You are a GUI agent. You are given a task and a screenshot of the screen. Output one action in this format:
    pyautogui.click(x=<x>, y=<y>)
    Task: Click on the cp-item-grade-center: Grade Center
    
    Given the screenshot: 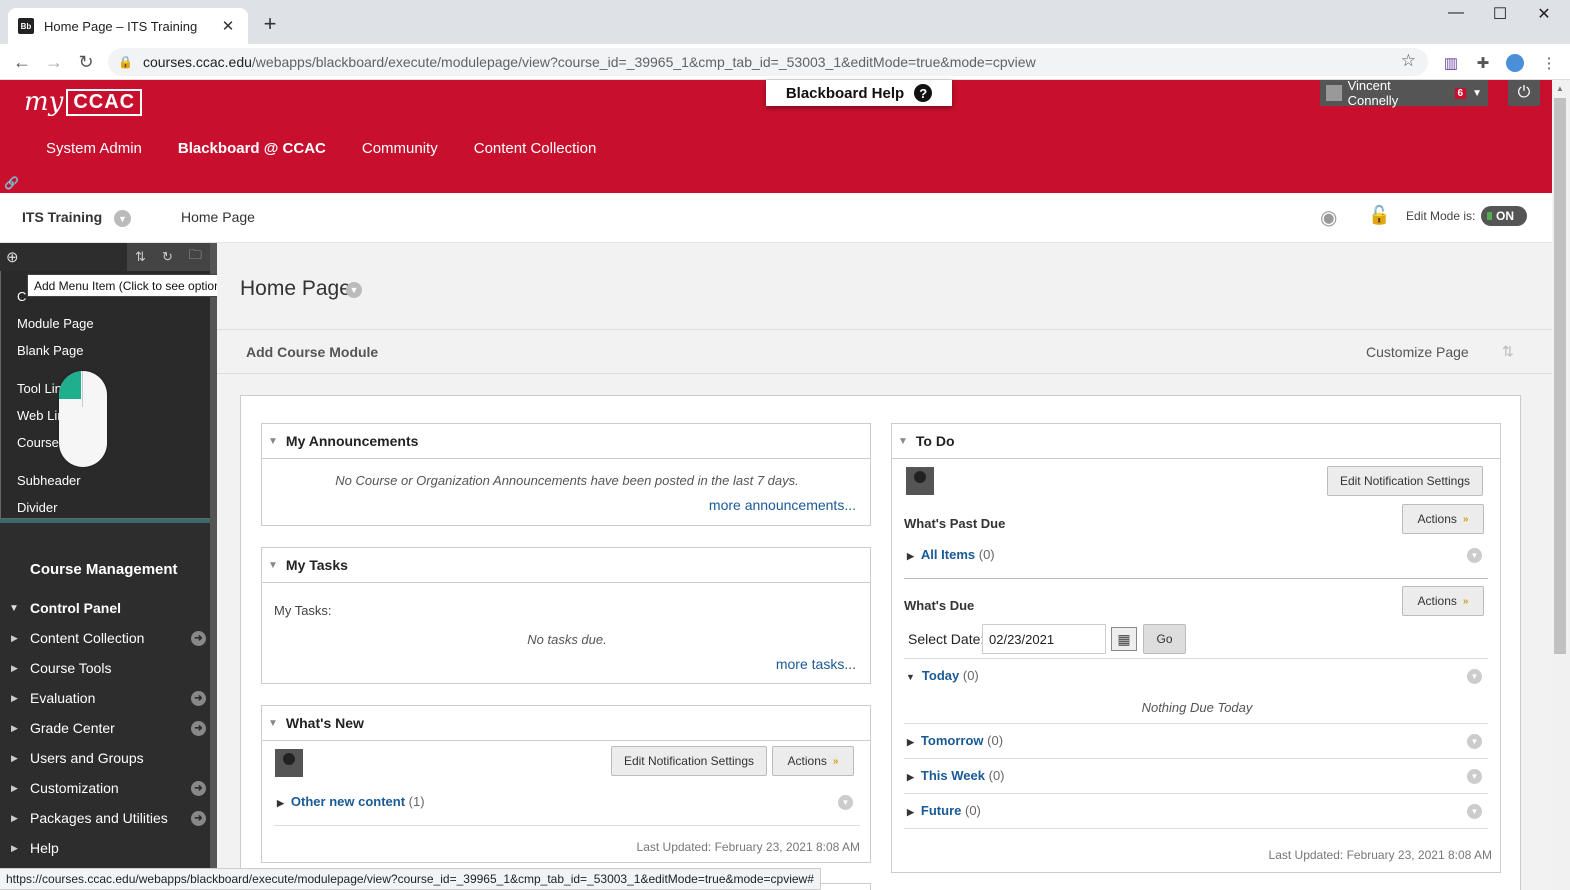 What is the action you would take?
    pyautogui.click(x=72, y=728)
    